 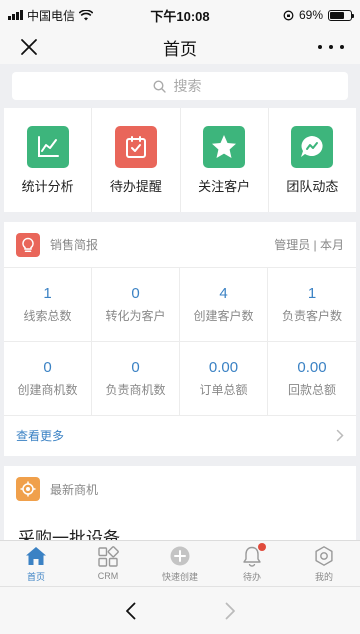 What do you see at coordinates (108, 556) in the screenshot?
I see `apps-grid-icon` at bounding box center [108, 556].